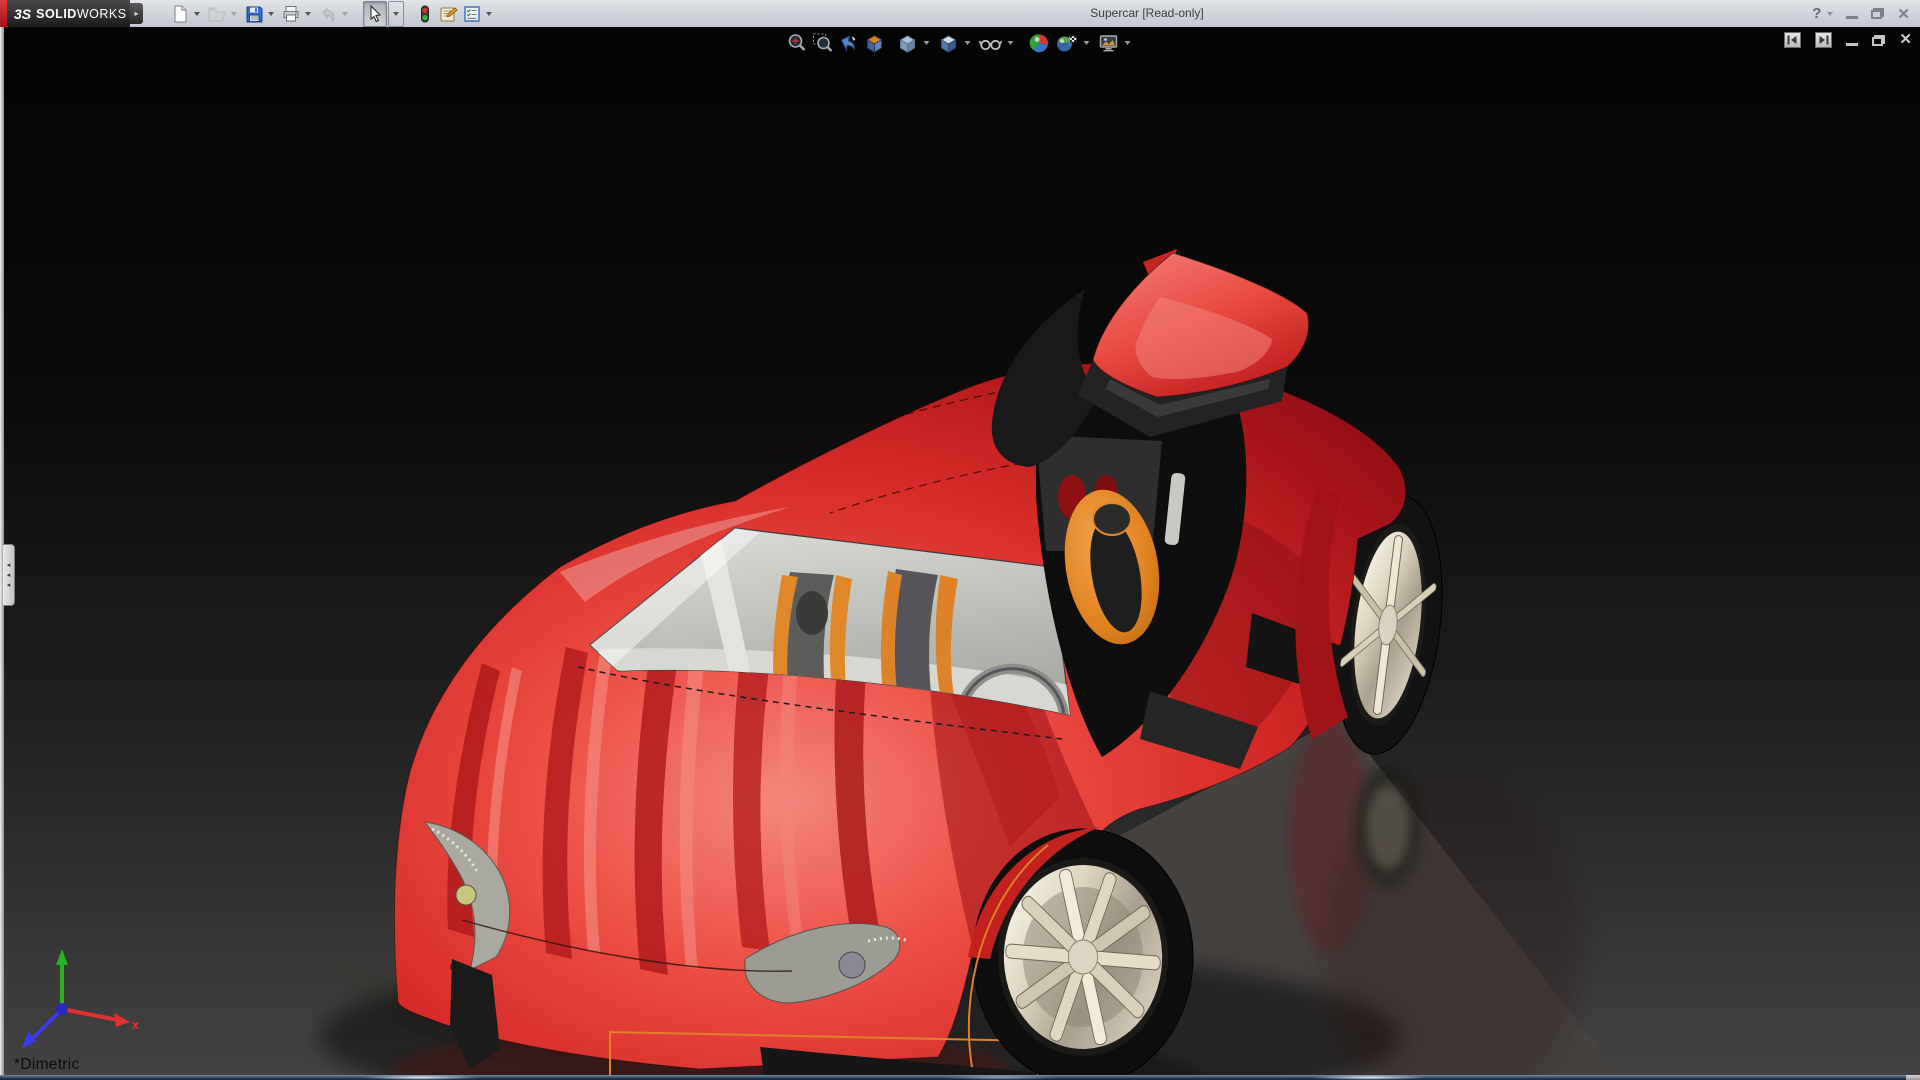  What do you see at coordinates (960, 14) in the screenshot?
I see `title-bar: 3S SOLIDWORKS ▸ Supercar [Read-only] ? ✕` at bounding box center [960, 14].